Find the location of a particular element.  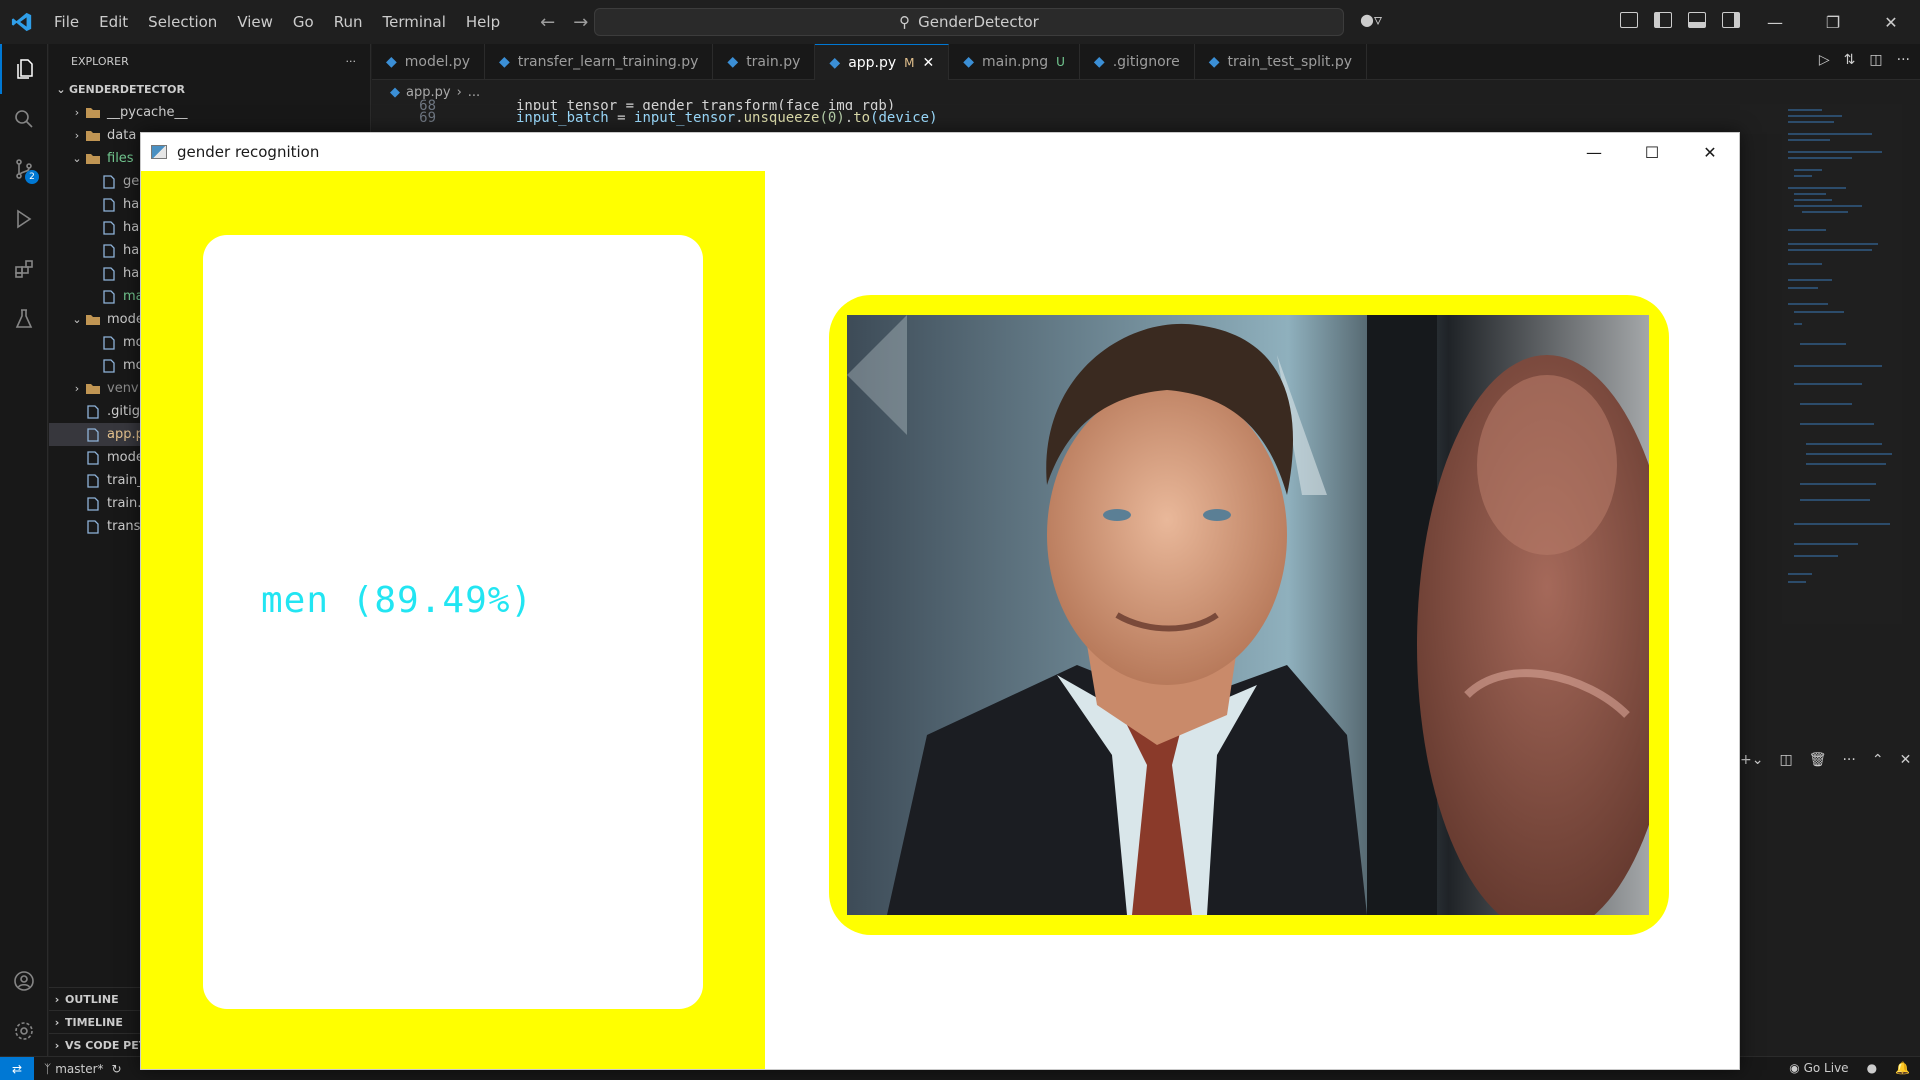

toggle-sidebar-icon is located at coordinates (1663, 20).